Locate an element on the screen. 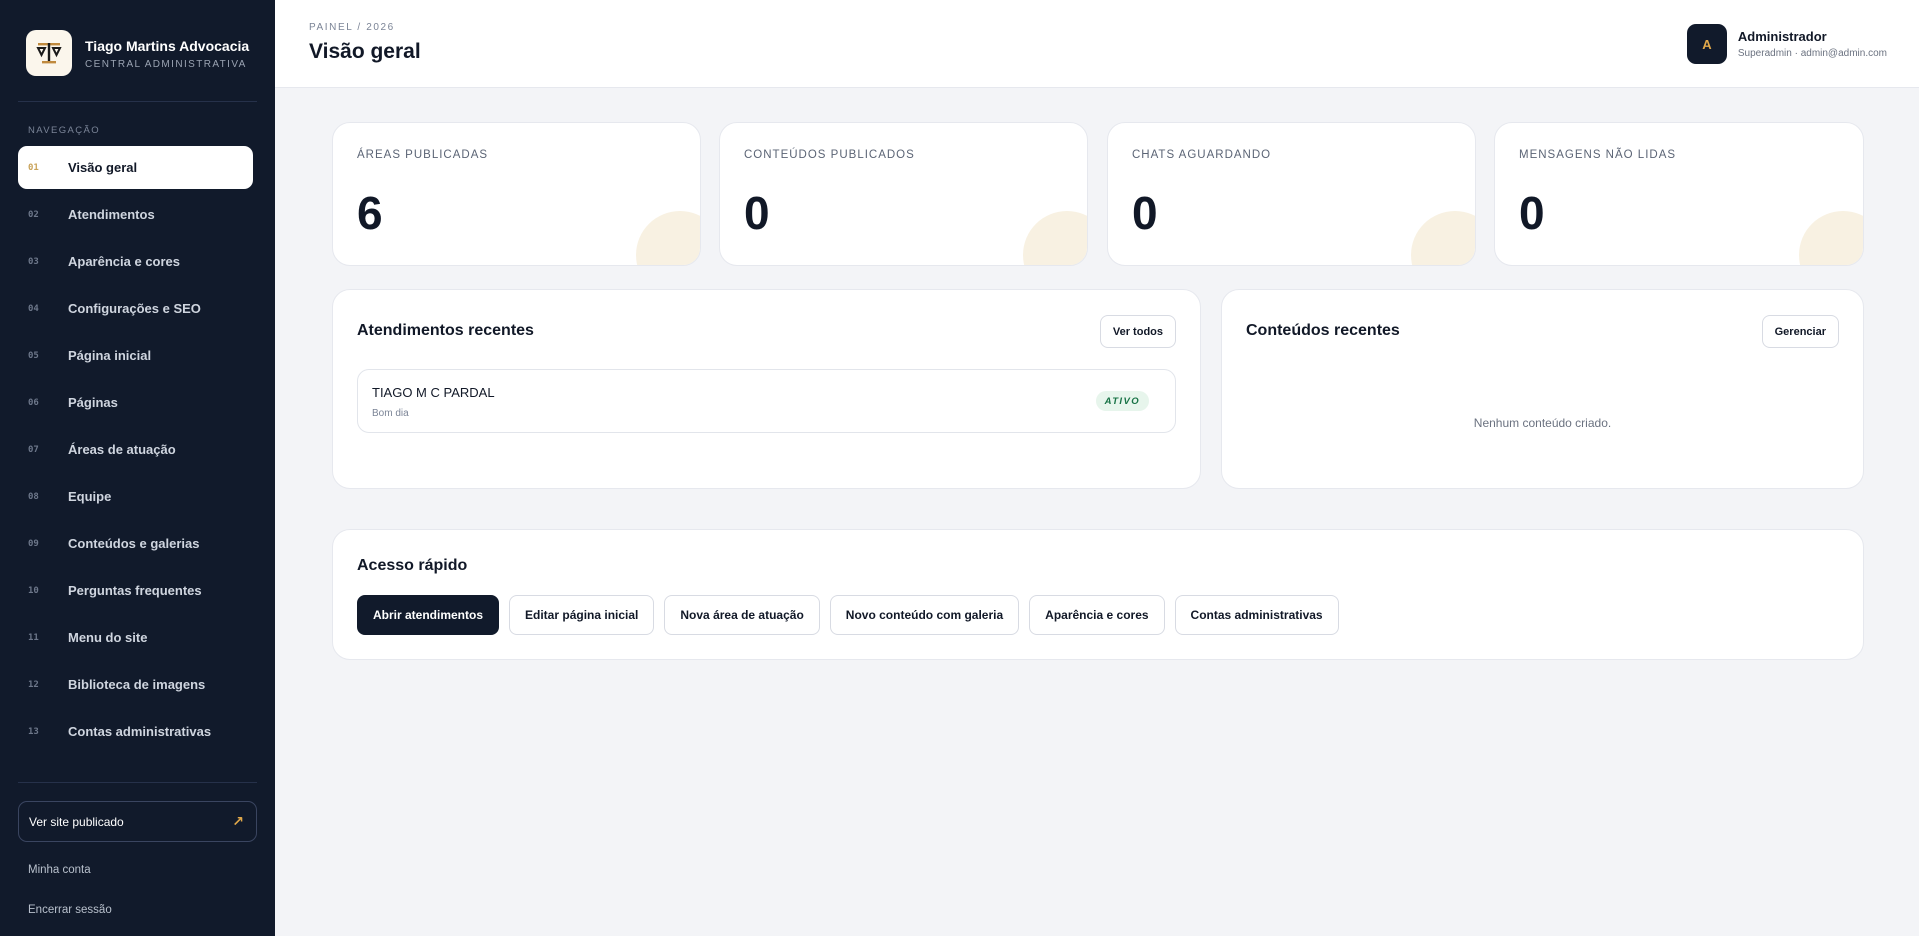  sidebar-item: 09 Conteúdos e galerias is located at coordinates (135, 543).